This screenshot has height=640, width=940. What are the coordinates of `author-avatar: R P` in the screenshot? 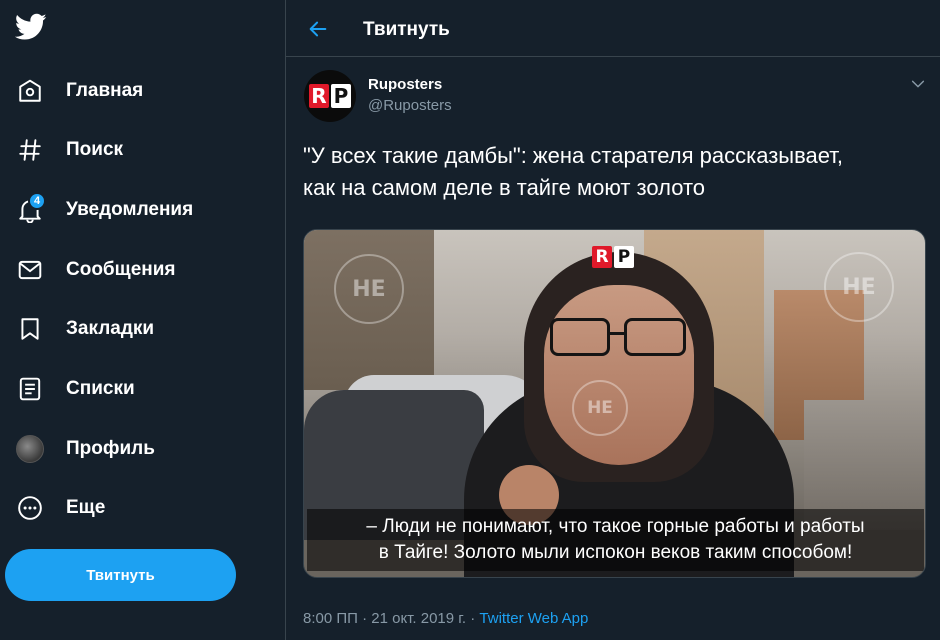 It's located at (330, 96).